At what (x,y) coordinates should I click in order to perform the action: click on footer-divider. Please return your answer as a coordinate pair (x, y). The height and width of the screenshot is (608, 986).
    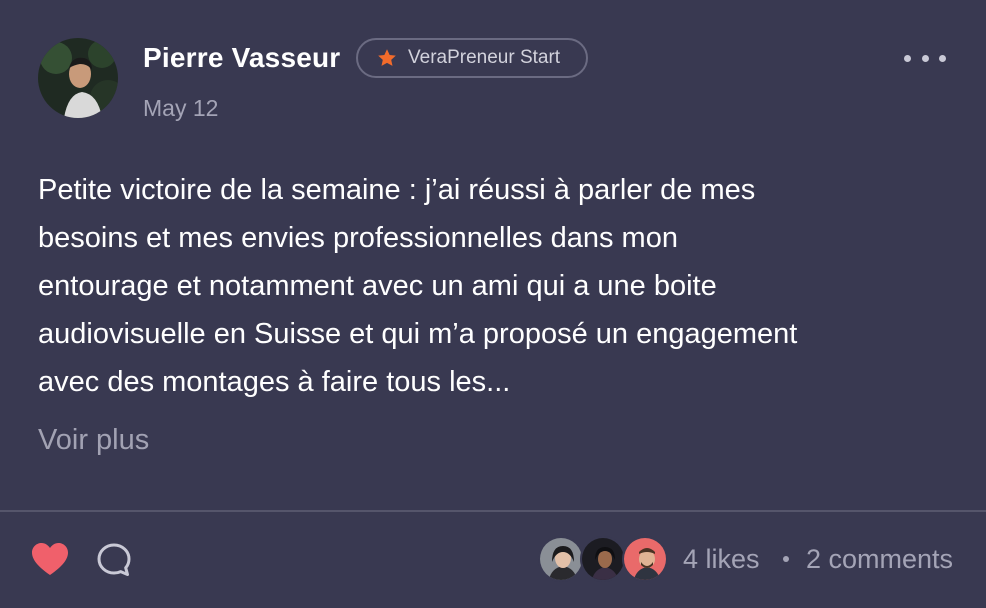
    Looking at the image, I should click on (493, 511).